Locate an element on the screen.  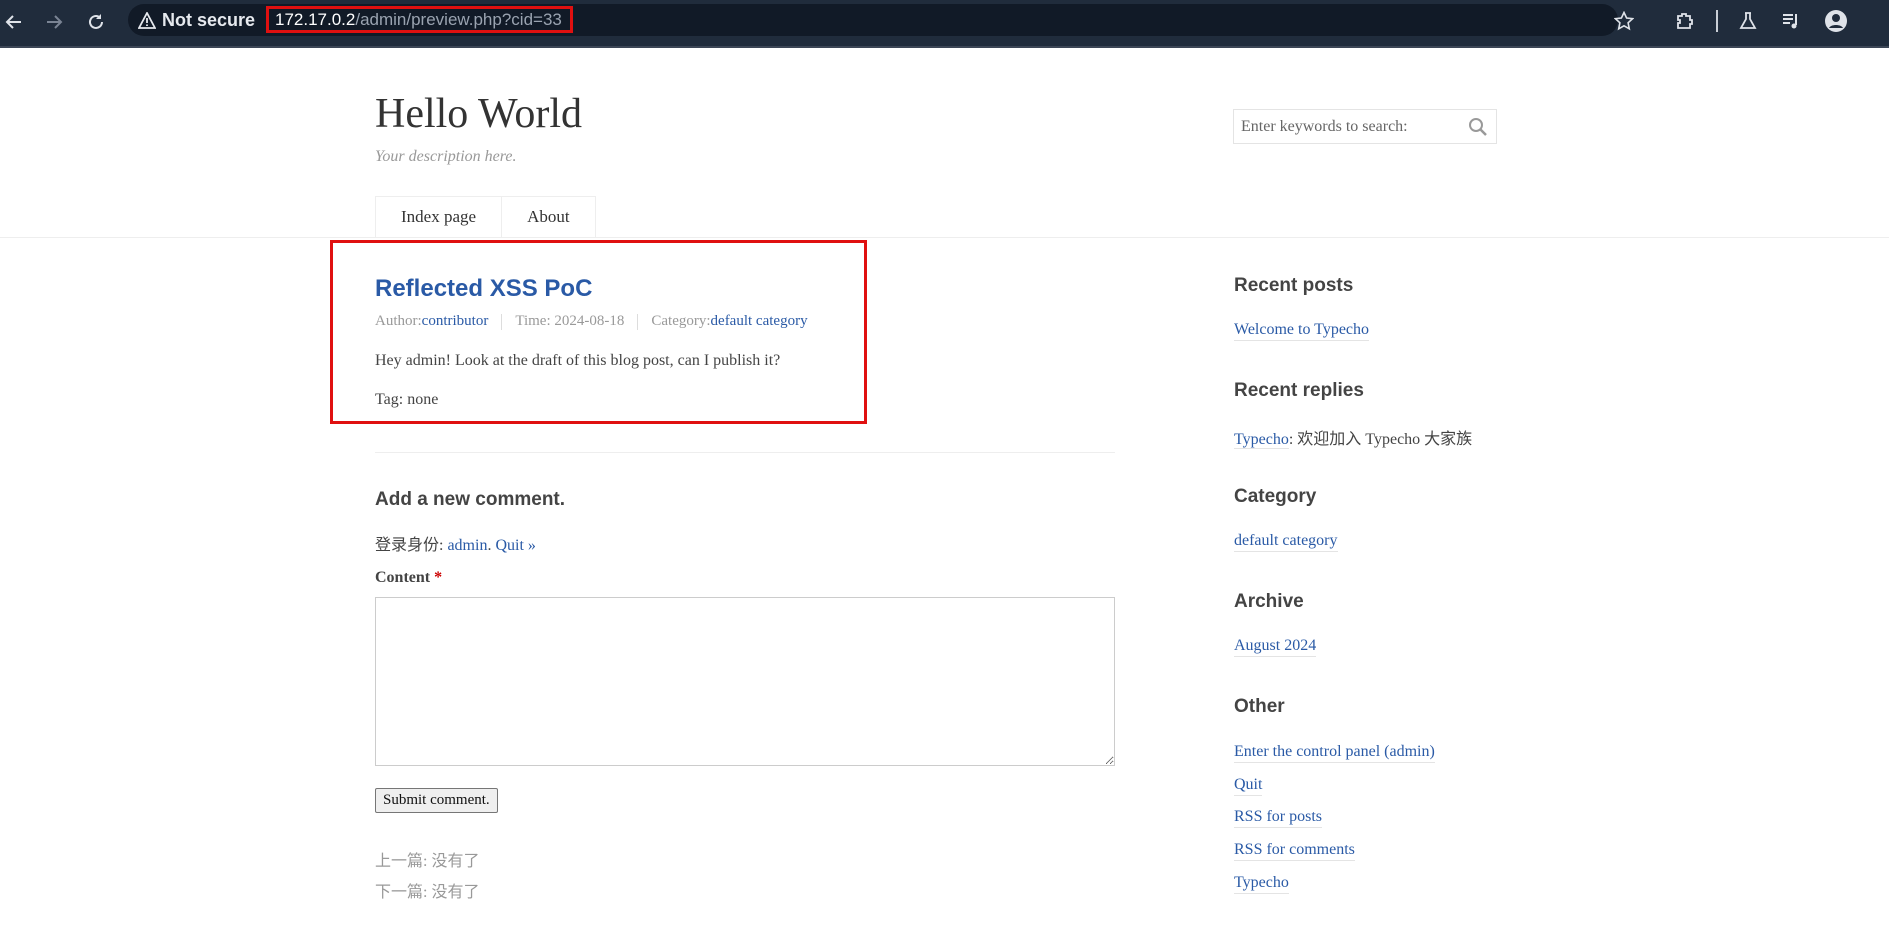
author-link: contributor is located at coordinates (455, 321).